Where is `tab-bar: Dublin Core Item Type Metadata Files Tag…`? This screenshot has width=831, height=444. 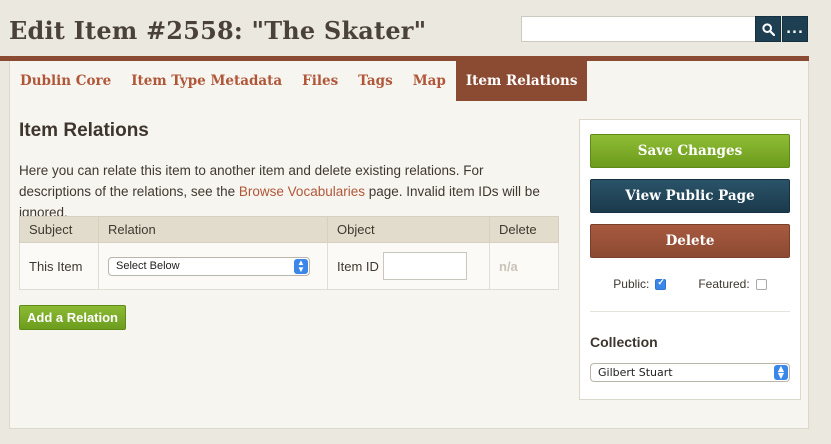
tab-bar: Dublin Core Item Type Metadata Files Tag… is located at coordinates (299, 81).